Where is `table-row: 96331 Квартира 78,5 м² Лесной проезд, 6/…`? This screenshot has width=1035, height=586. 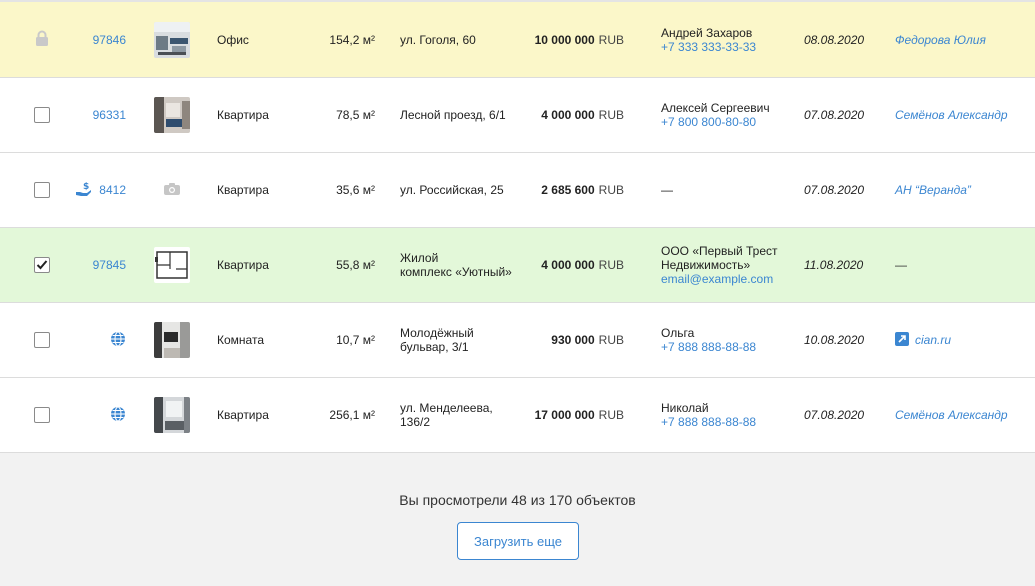
table-row: 96331 Квартира 78,5 м² Лесной проезд, 6/… is located at coordinates (517, 115).